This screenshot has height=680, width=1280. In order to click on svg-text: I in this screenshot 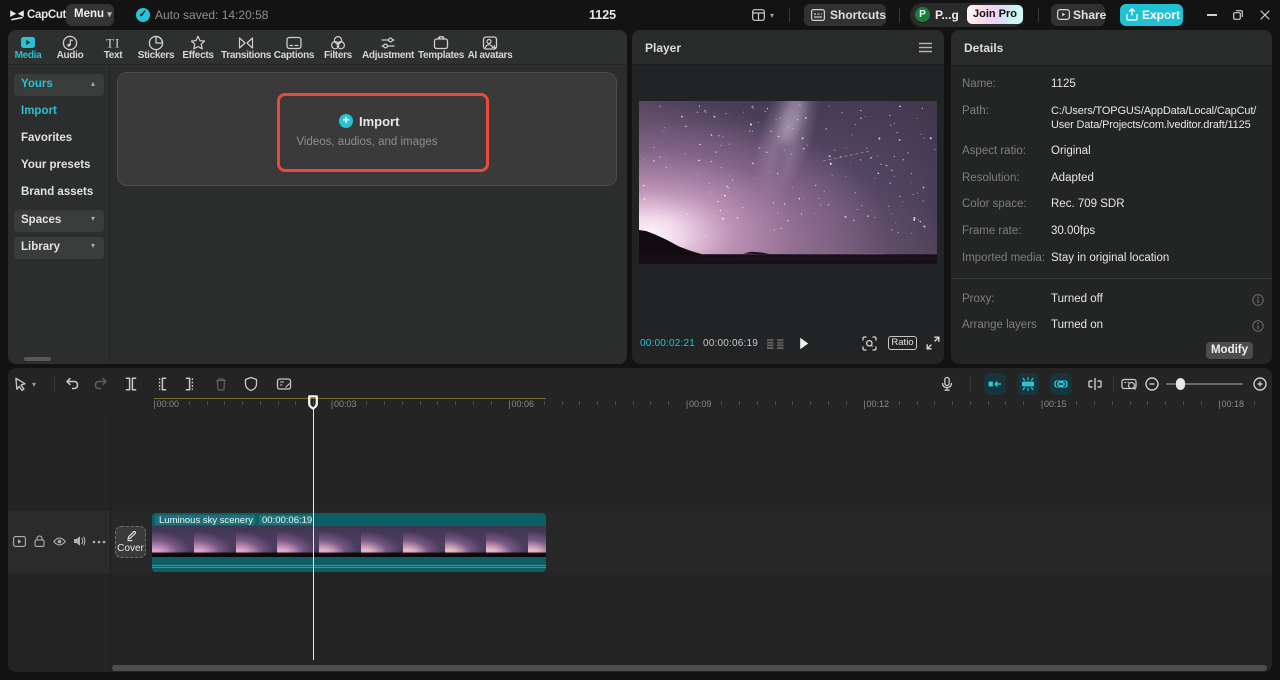, I will do `click(117, 43)`.